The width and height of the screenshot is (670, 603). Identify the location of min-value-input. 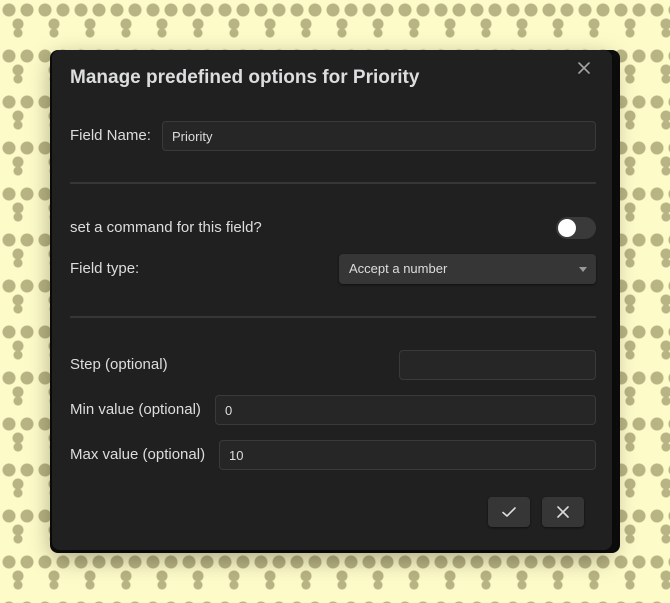
(405, 410).